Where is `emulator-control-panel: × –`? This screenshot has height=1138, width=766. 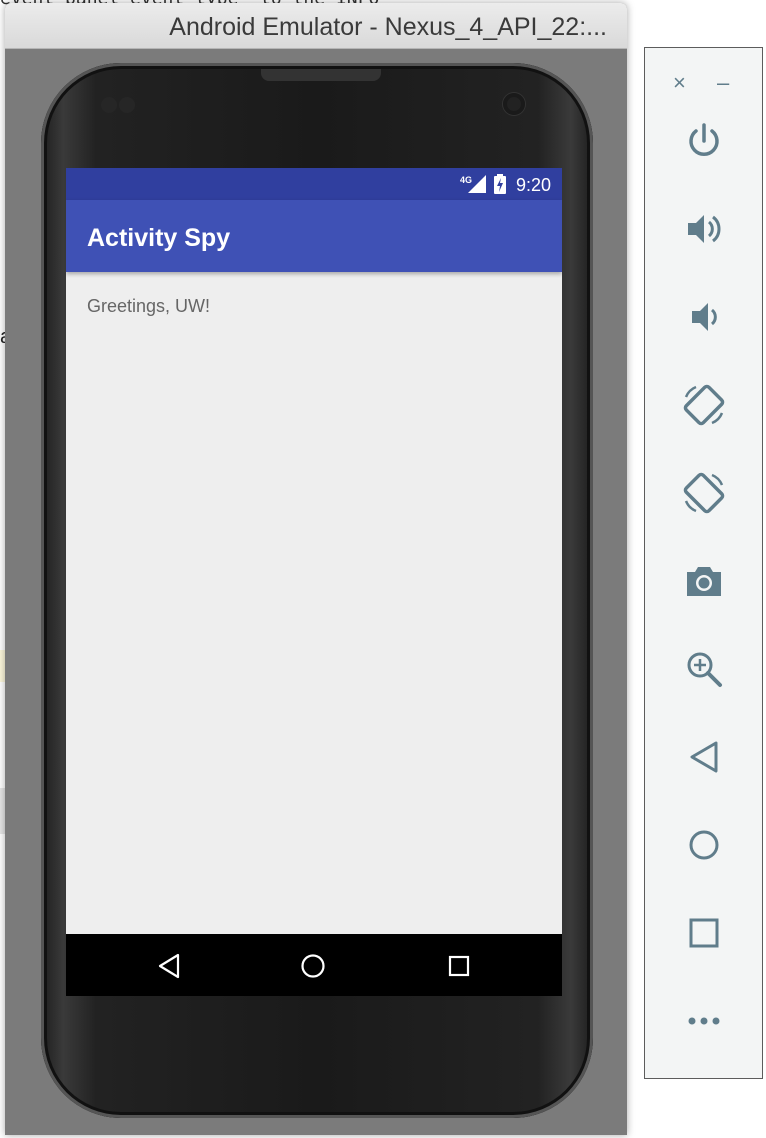
emulator-control-panel: × – is located at coordinates (703, 563).